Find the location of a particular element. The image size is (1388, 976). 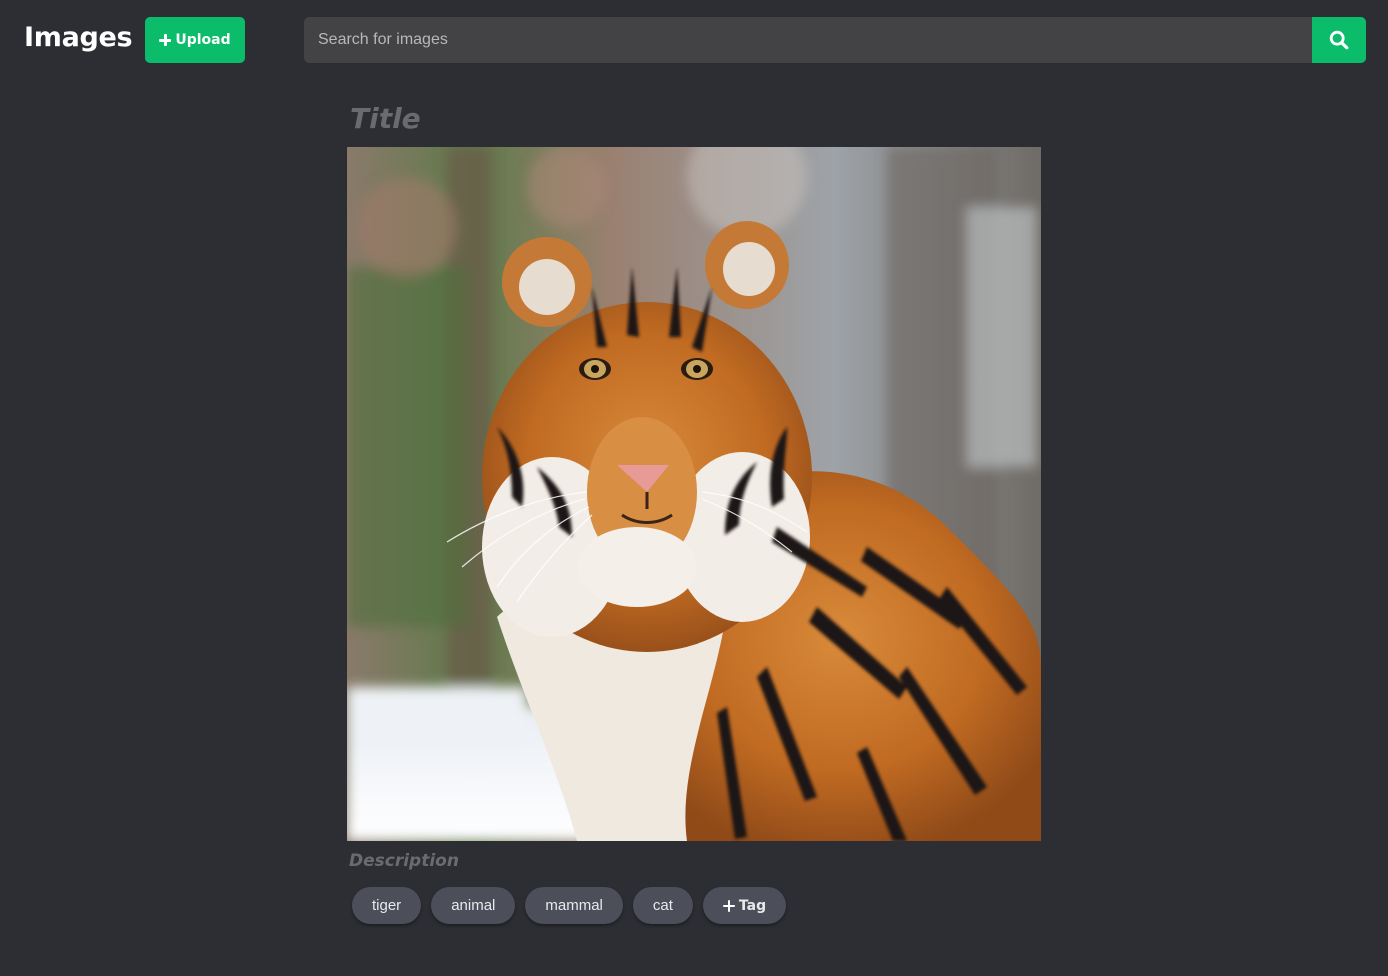

top-bar: Images Upload is located at coordinates (694, 40).